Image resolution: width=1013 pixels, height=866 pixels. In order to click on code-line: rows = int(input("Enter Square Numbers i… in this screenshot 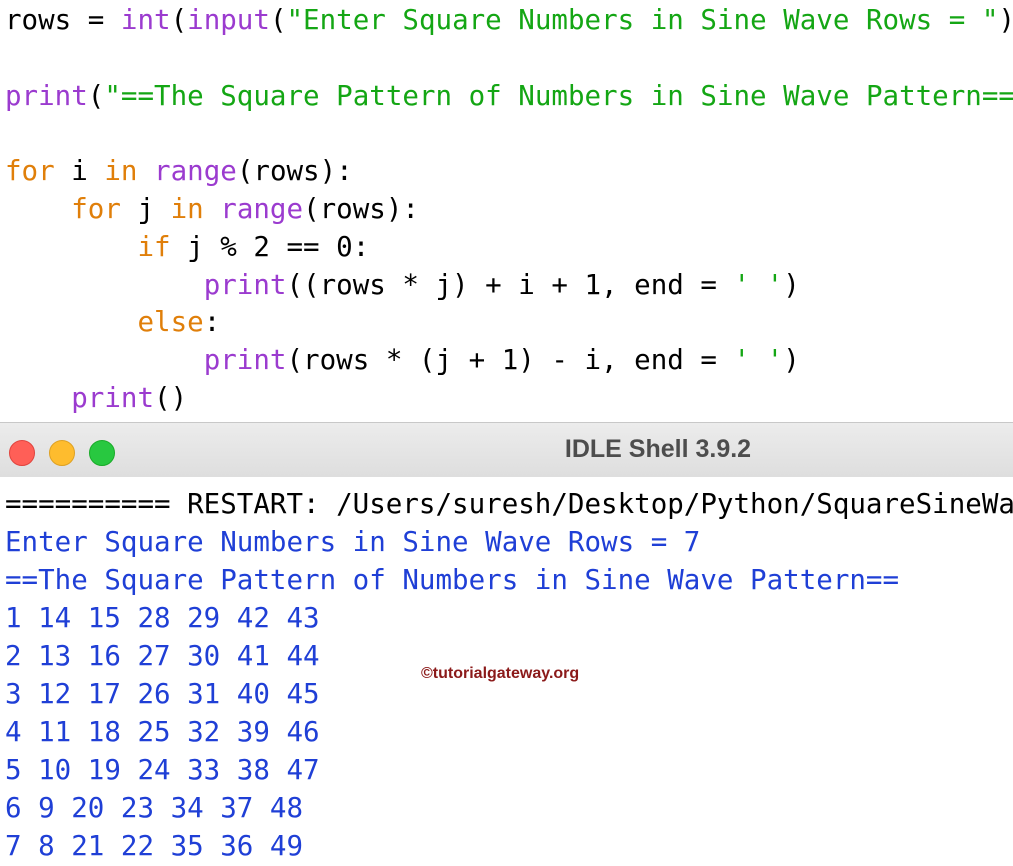, I will do `click(509, 20)`.